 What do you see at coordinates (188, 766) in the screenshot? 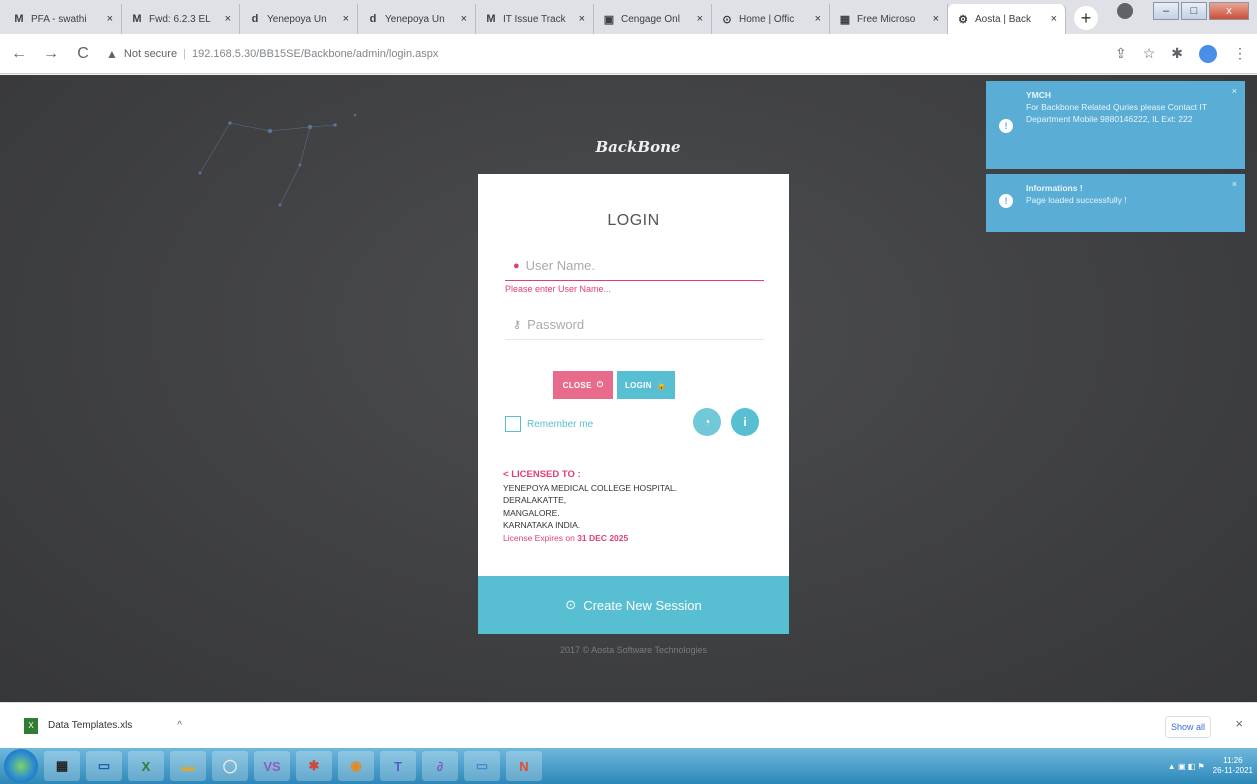
I see `taskbar-app-icon: ▬` at bounding box center [188, 766].